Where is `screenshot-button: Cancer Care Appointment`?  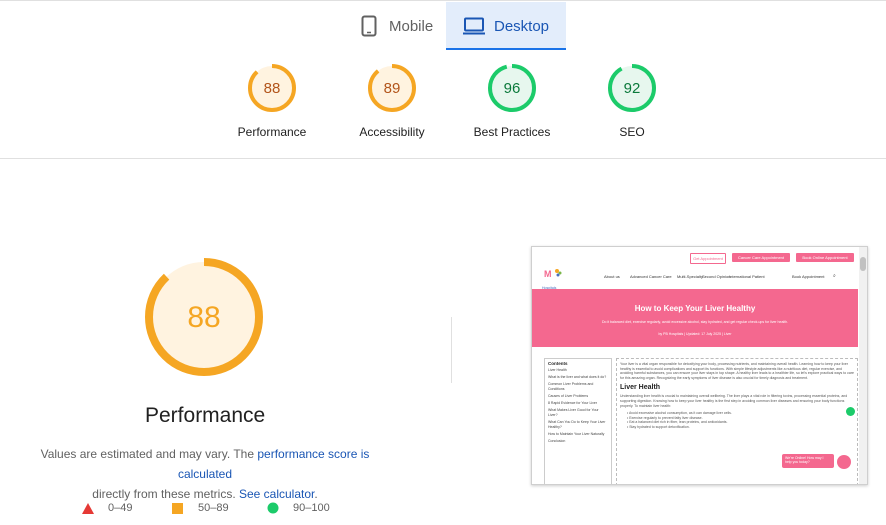
screenshot-button: Cancer Care Appointment is located at coordinates (761, 257).